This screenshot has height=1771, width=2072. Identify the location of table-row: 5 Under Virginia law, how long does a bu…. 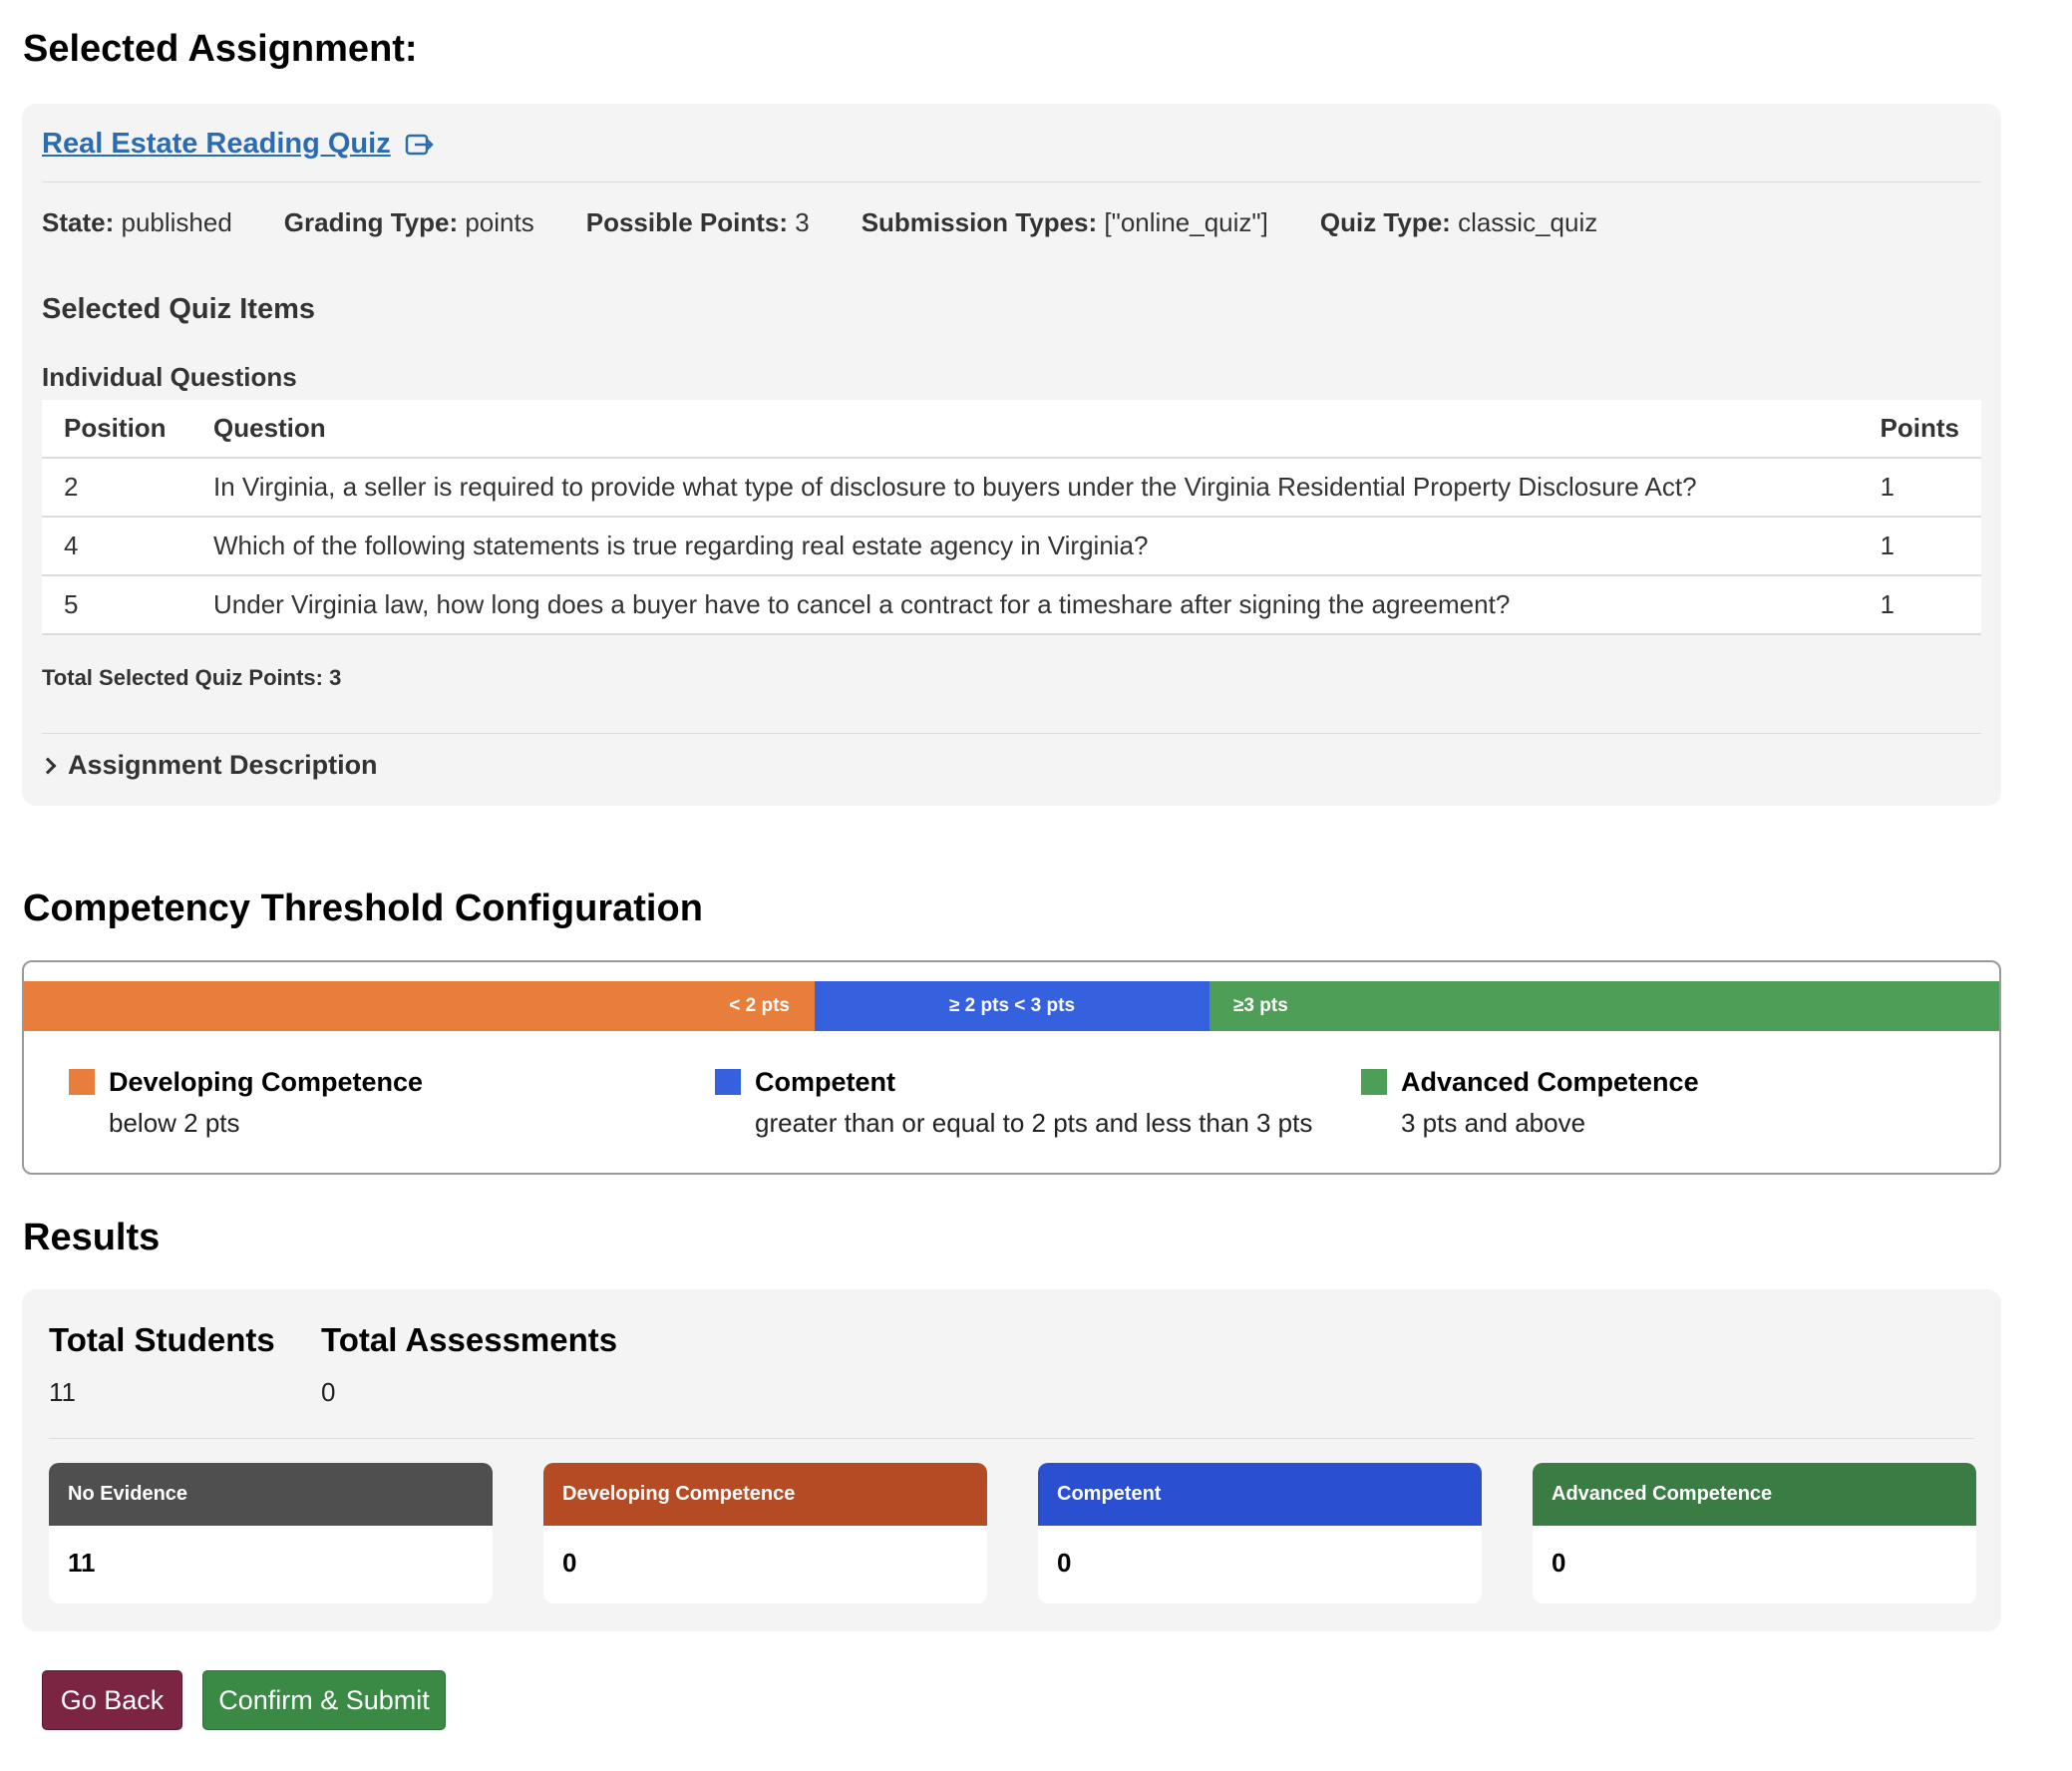
(1011, 605).